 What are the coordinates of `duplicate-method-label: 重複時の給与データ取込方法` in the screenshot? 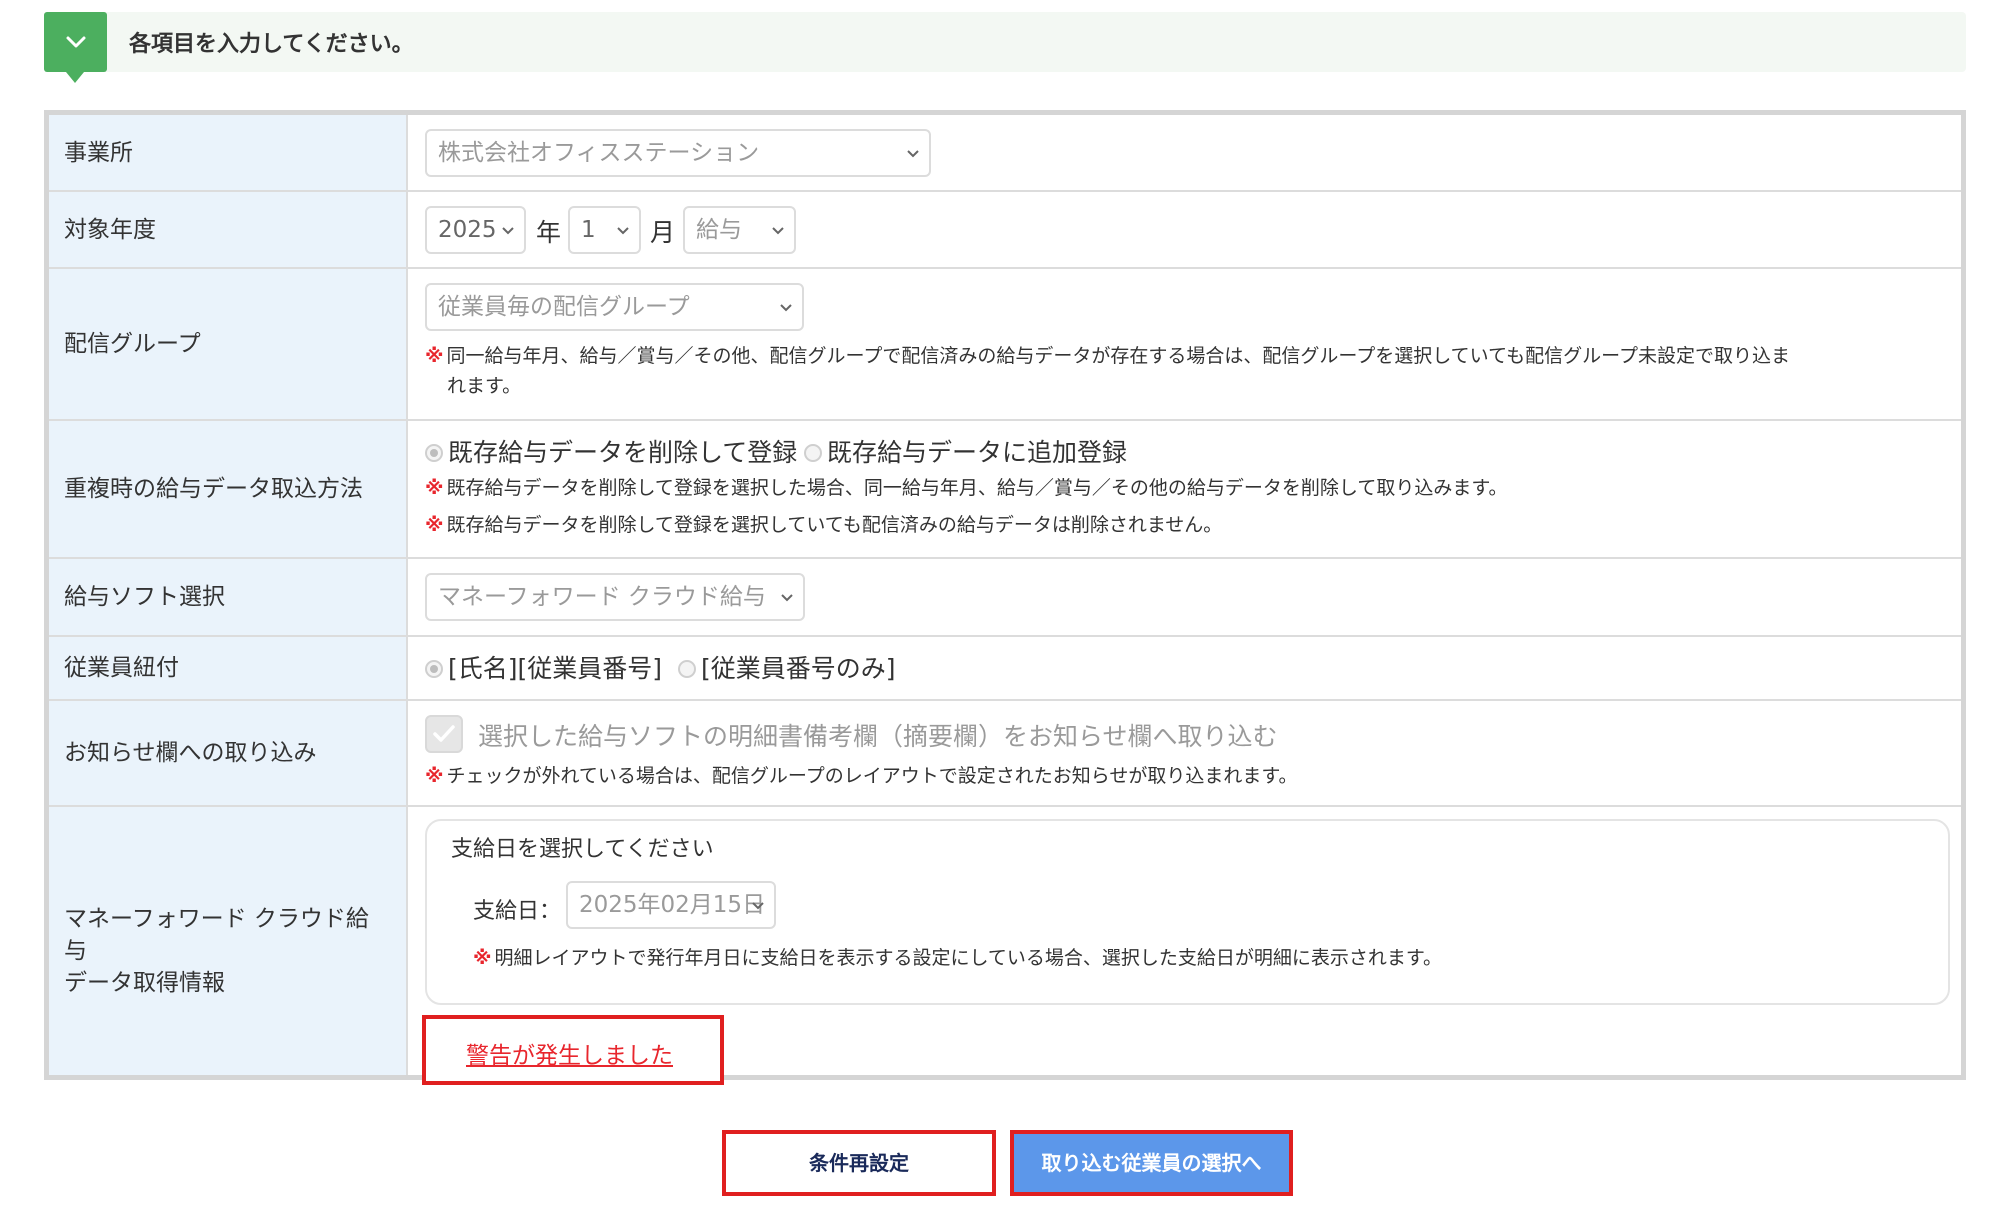 It's located at (228, 489).